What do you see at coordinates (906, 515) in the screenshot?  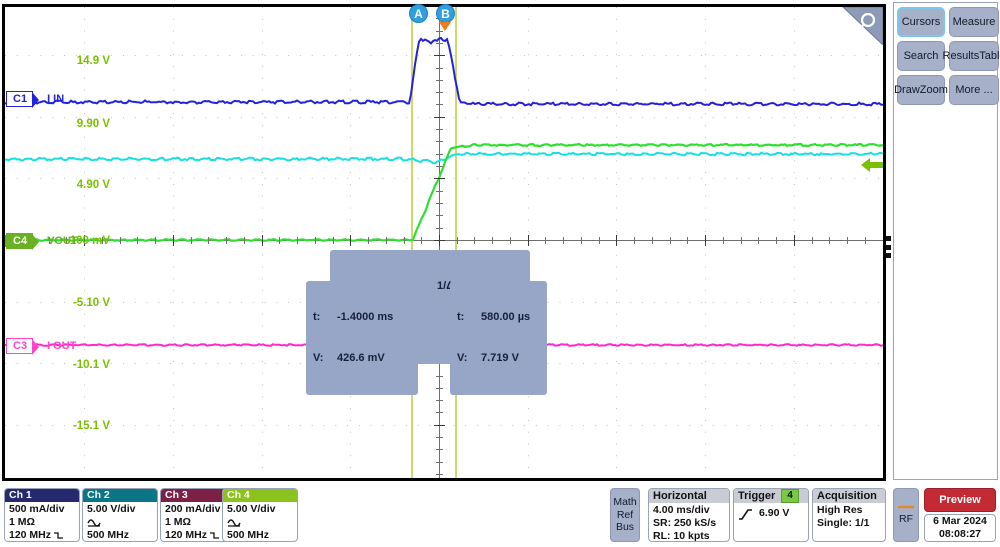 I see `rf-button: RF` at bounding box center [906, 515].